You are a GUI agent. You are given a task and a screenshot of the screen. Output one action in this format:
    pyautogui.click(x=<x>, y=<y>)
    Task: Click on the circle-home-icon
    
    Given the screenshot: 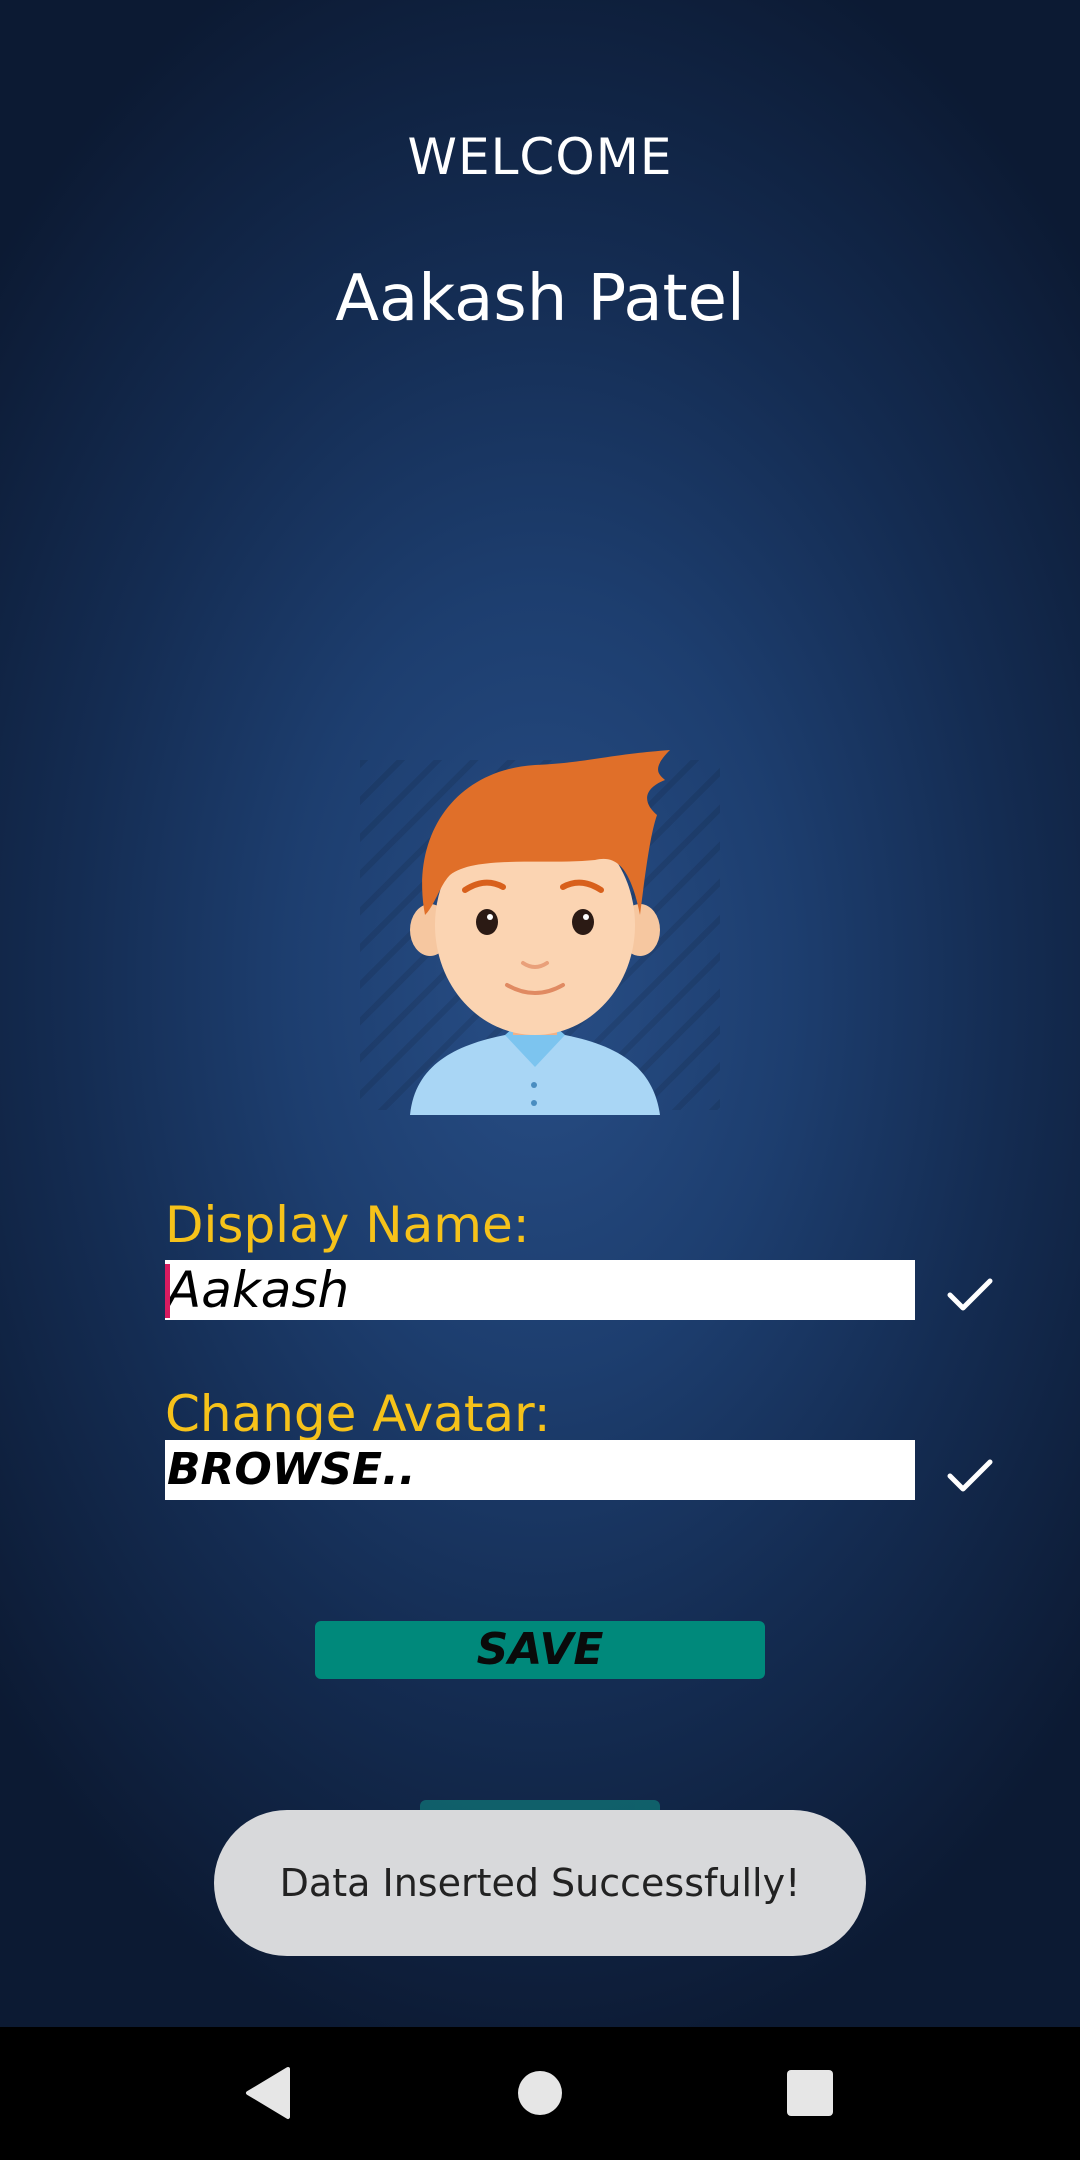 What is the action you would take?
    pyautogui.click(x=540, y=2093)
    